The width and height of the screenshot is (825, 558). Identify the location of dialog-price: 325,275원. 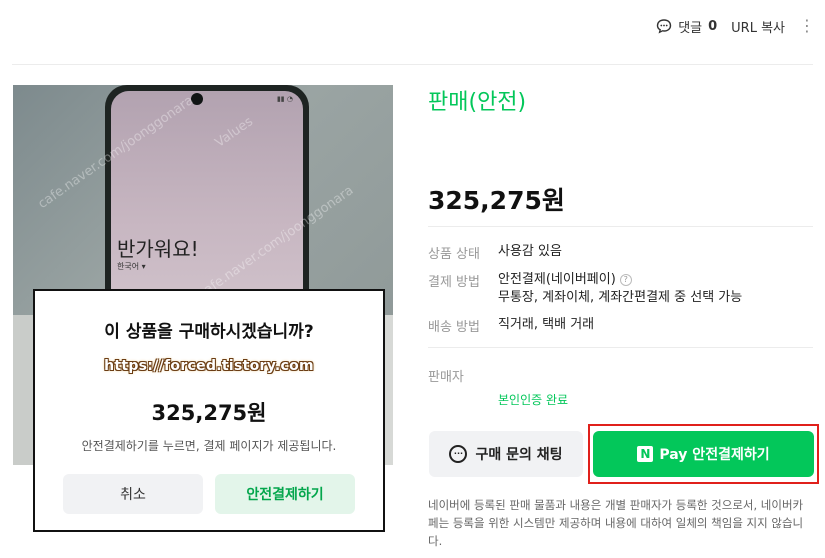
(209, 413).